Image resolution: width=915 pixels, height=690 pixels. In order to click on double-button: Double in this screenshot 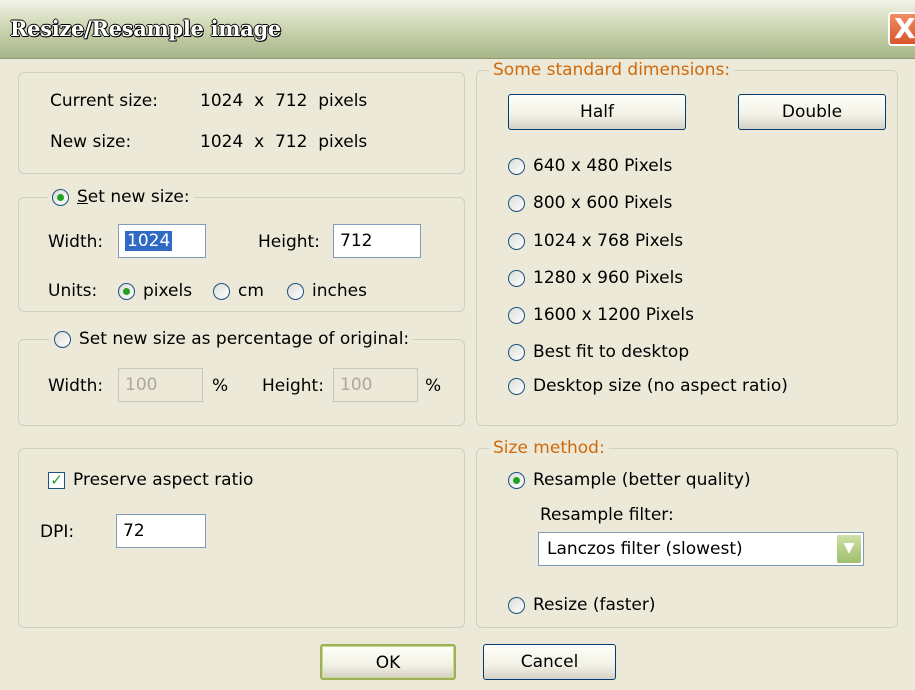, I will do `click(812, 112)`.